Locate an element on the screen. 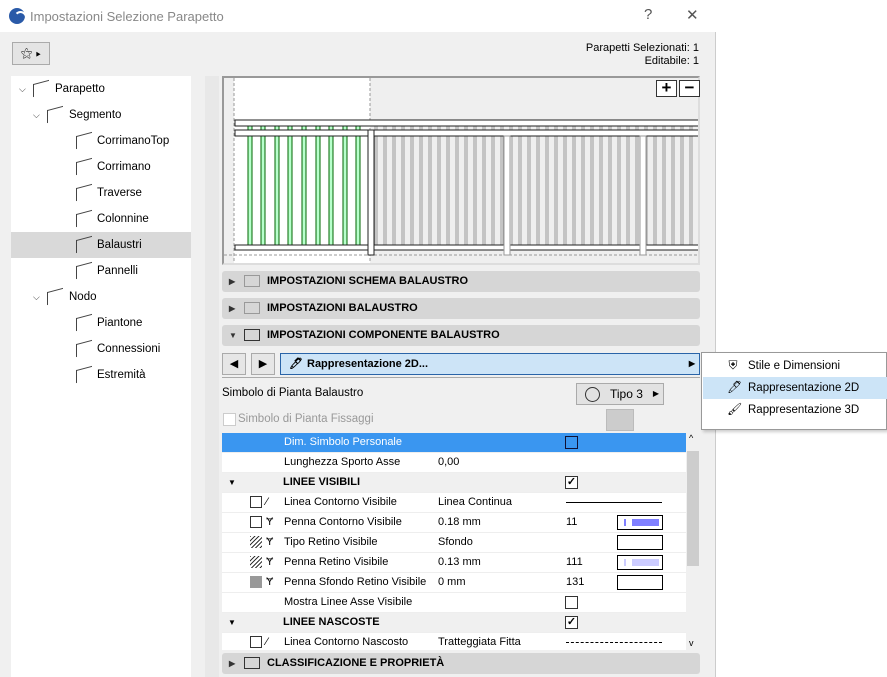  fixings-label: Simbolo di Pianta Fissaggi is located at coordinates (306, 419).